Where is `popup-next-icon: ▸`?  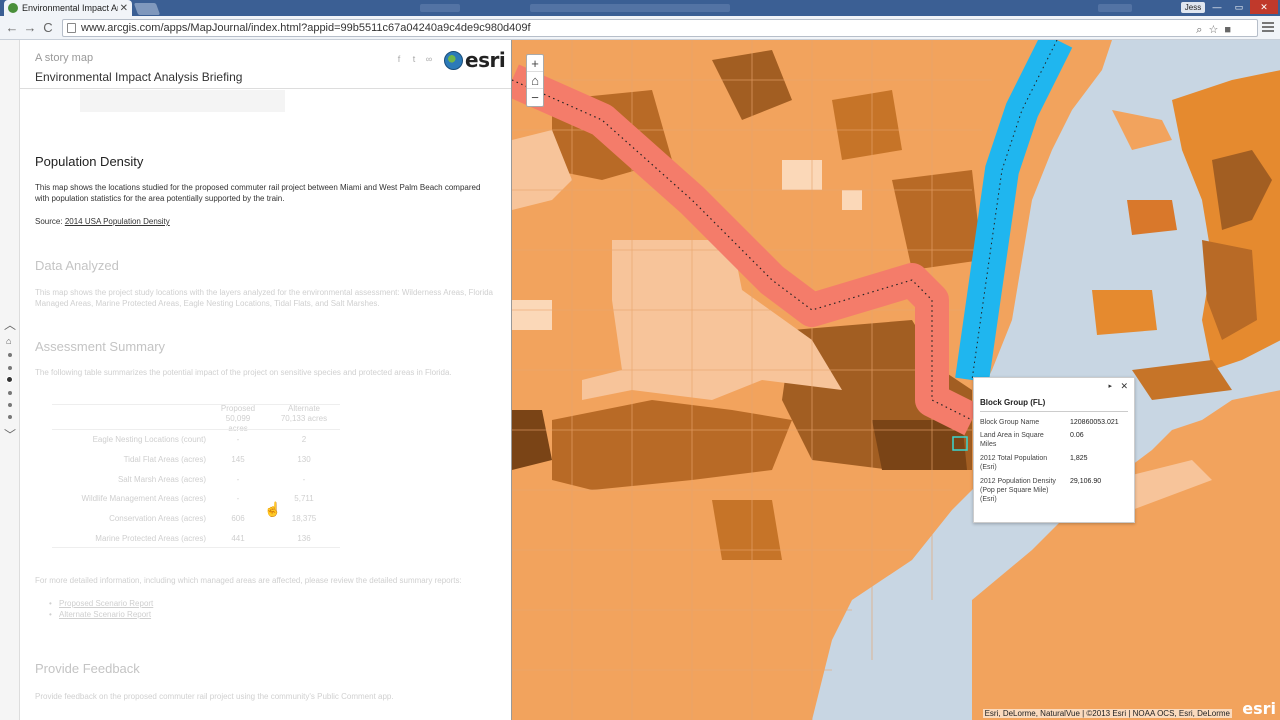 popup-next-icon: ▸ is located at coordinates (1110, 386).